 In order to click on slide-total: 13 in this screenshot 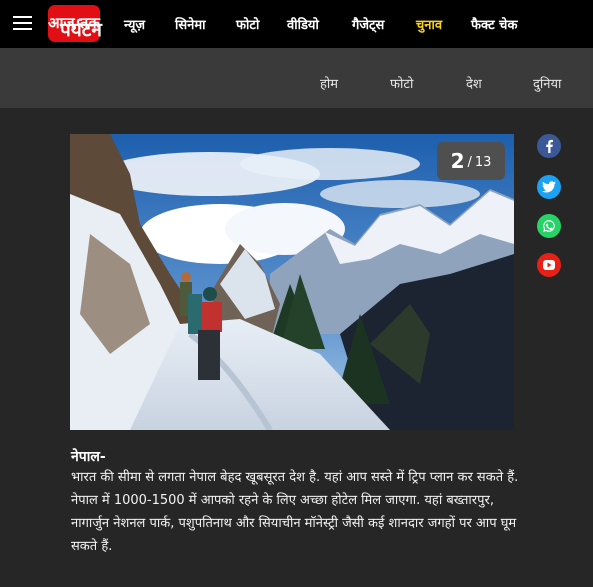, I will do `click(483, 162)`.